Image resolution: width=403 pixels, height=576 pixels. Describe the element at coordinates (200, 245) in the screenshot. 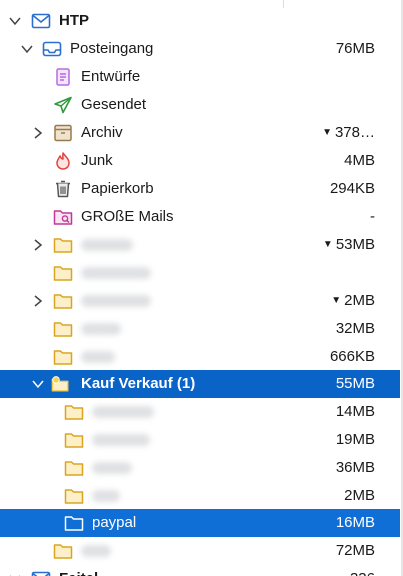

I see `folder-row: ▼ 53MB` at that location.